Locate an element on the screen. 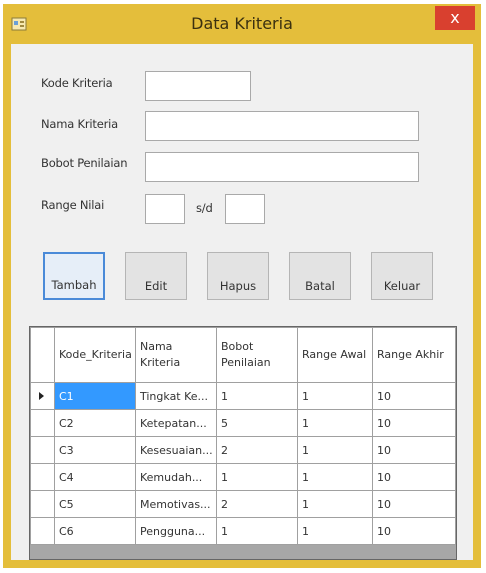 This screenshot has height=573, width=486. table-row: C4 Kemudah... 1 1 10 is located at coordinates (243, 477).